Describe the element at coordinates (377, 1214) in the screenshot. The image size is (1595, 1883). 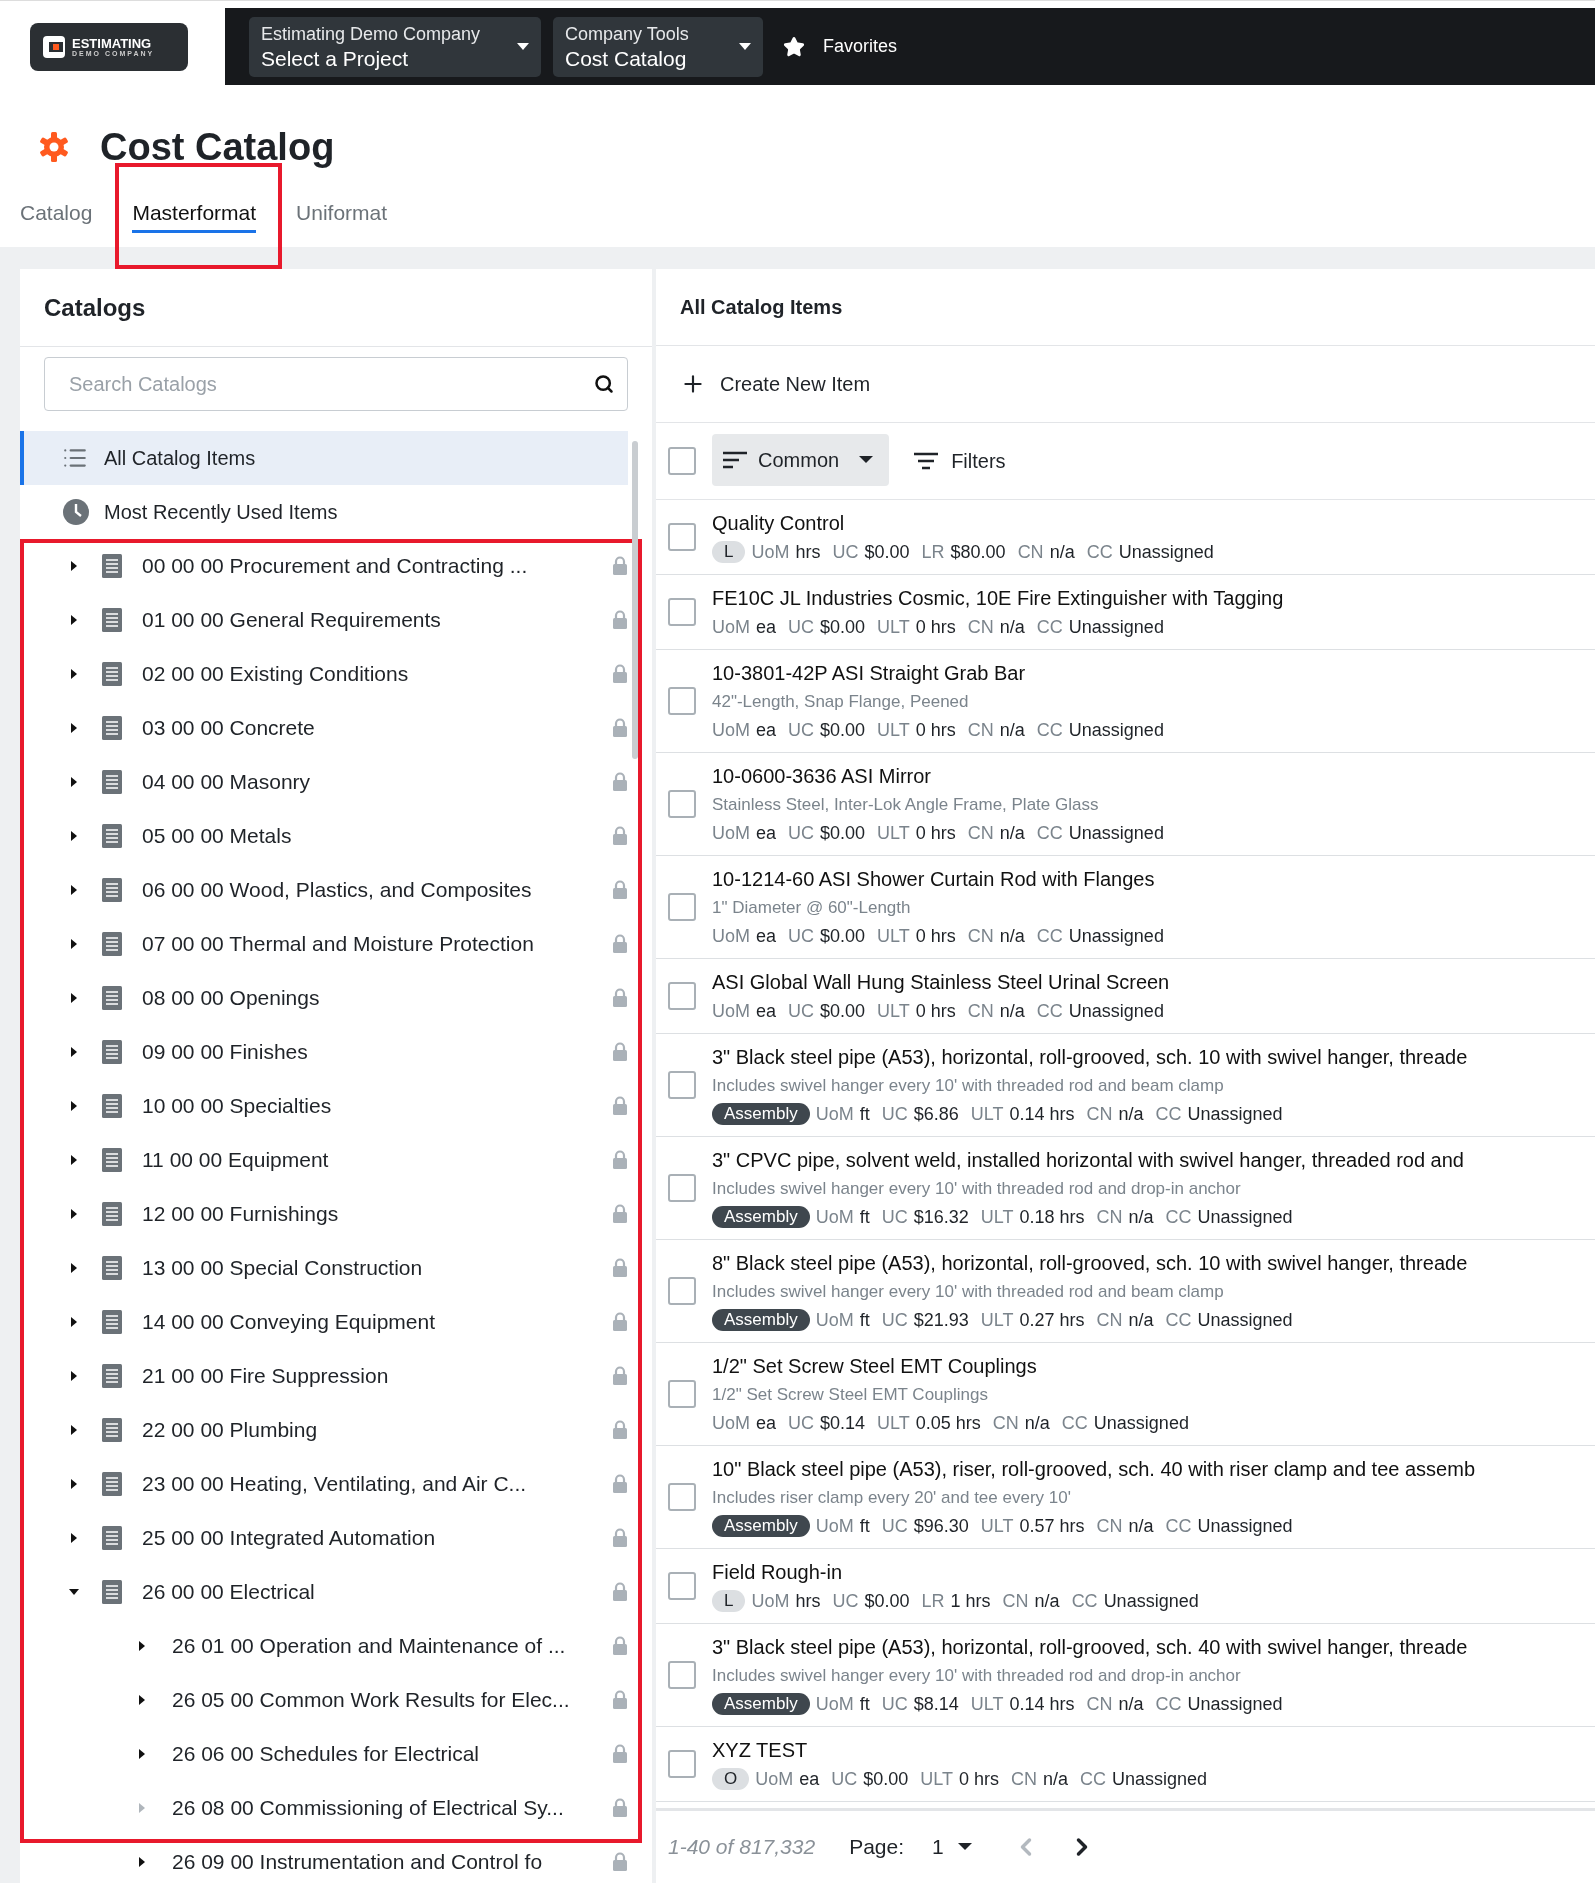
I see `tree-item: 12 00 00 Furnishings` at that location.